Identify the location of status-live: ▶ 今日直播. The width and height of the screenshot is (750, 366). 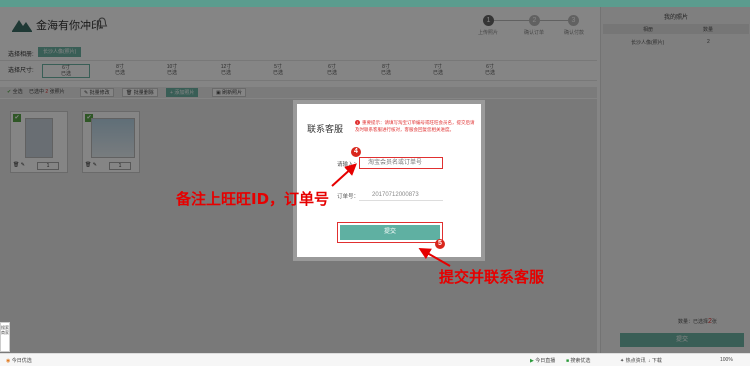
(542, 360).